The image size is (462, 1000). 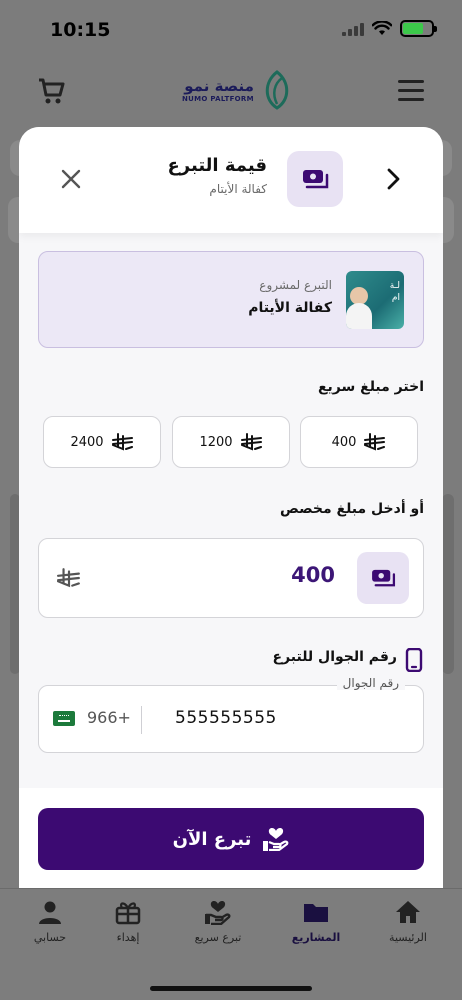 What do you see at coordinates (316, 937) in the screenshot?
I see `nav-label: المشاريع` at bounding box center [316, 937].